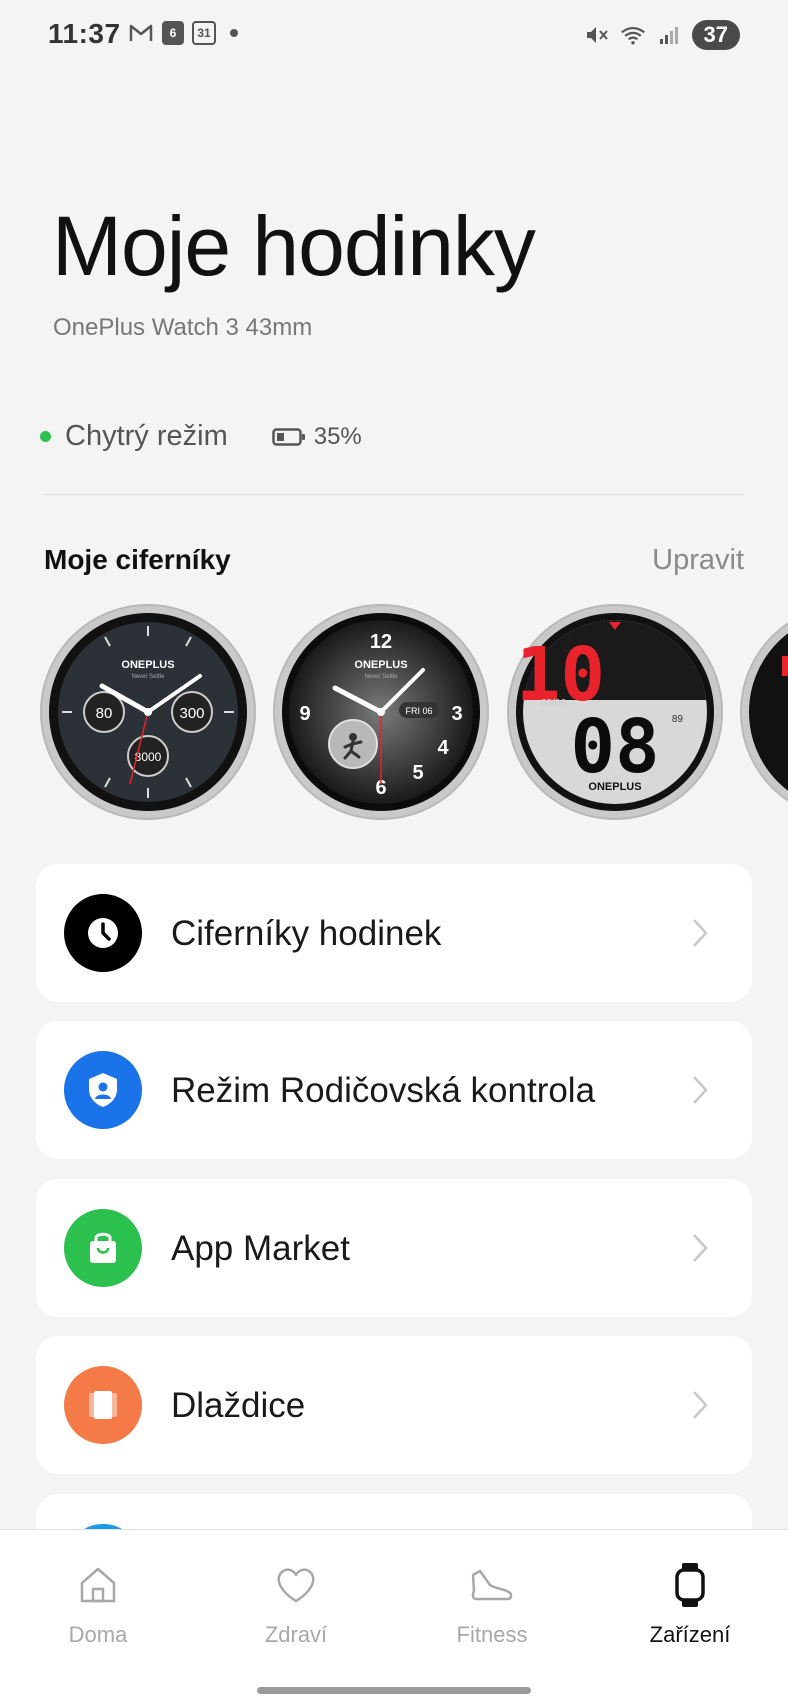 This screenshot has height=1708, width=788. Describe the element at coordinates (98, 1634) in the screenshot. I see `nav-label: Doma` at that location.